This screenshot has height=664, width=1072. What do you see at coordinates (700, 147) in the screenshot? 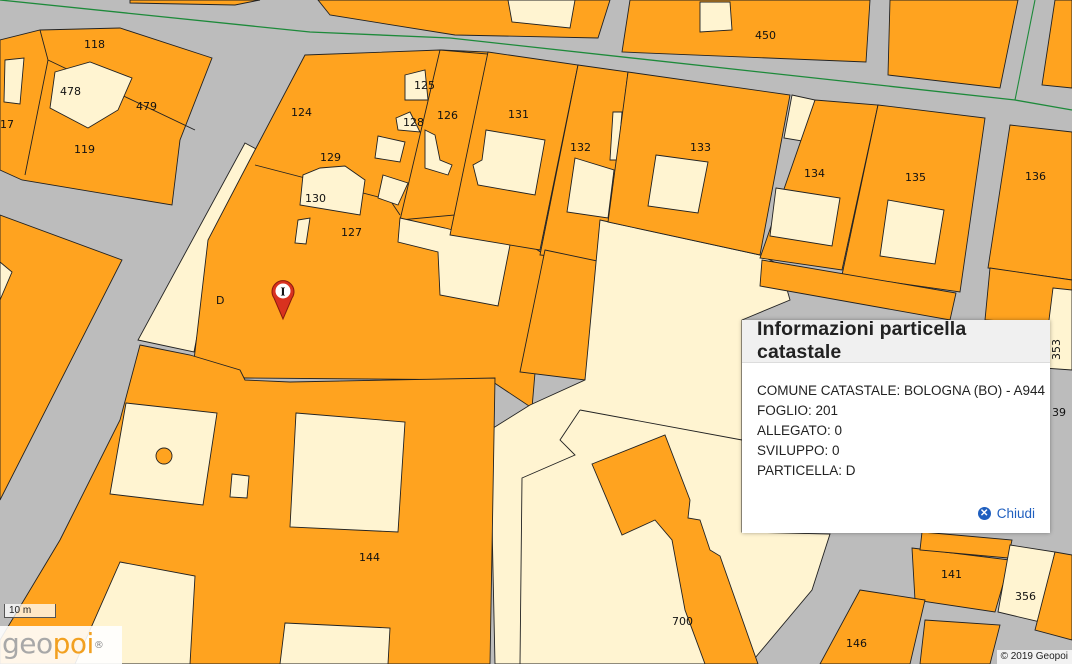
I see `parcel-label: 133` at bounding box center [700, 147].